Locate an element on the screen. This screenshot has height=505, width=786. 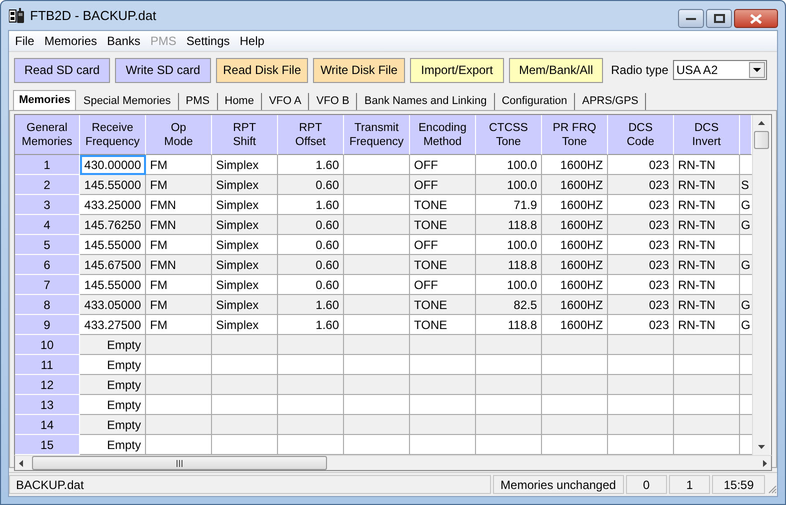
column-header: CTCSS Tone is located at coordinates (509, 135).